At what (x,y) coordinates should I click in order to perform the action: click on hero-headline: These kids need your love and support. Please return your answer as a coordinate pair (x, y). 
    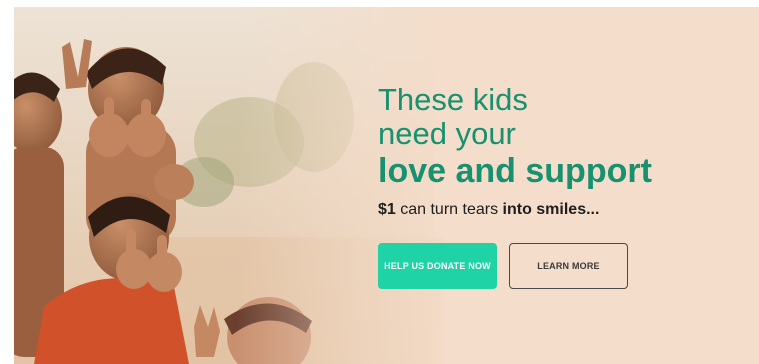
    Looking at the image, I should click on (568, 137).